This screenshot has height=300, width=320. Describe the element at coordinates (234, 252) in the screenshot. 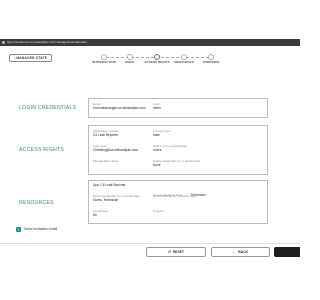

I see `arrow-left-icon: ←` at that location.